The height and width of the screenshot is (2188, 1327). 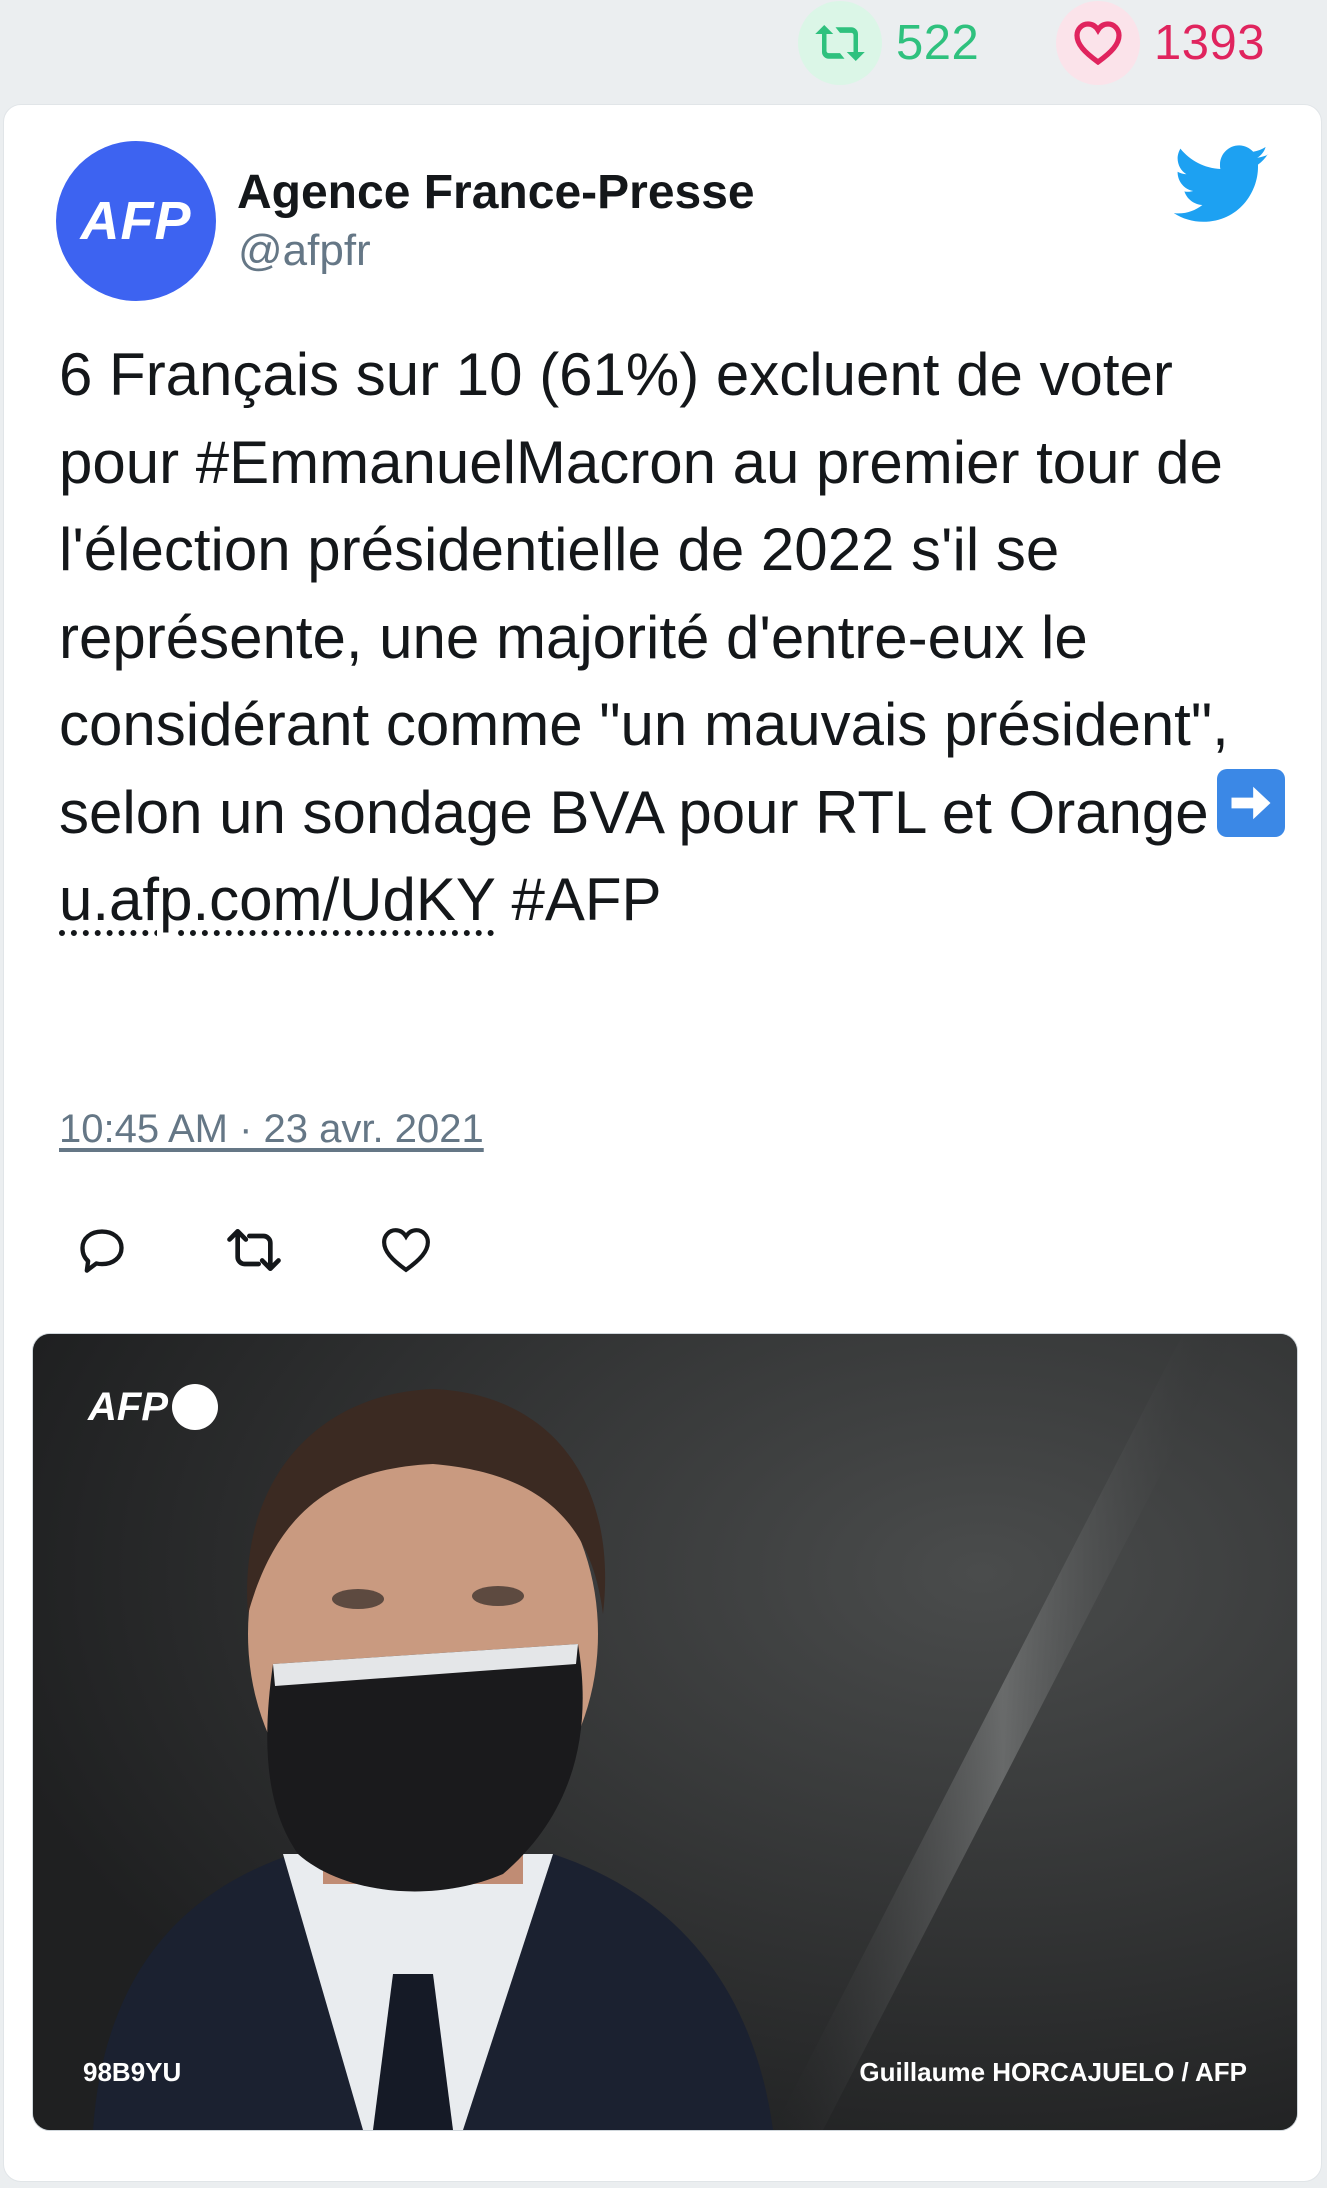 I want to click on retweet-stat: 522, so click(x=889, y=43).